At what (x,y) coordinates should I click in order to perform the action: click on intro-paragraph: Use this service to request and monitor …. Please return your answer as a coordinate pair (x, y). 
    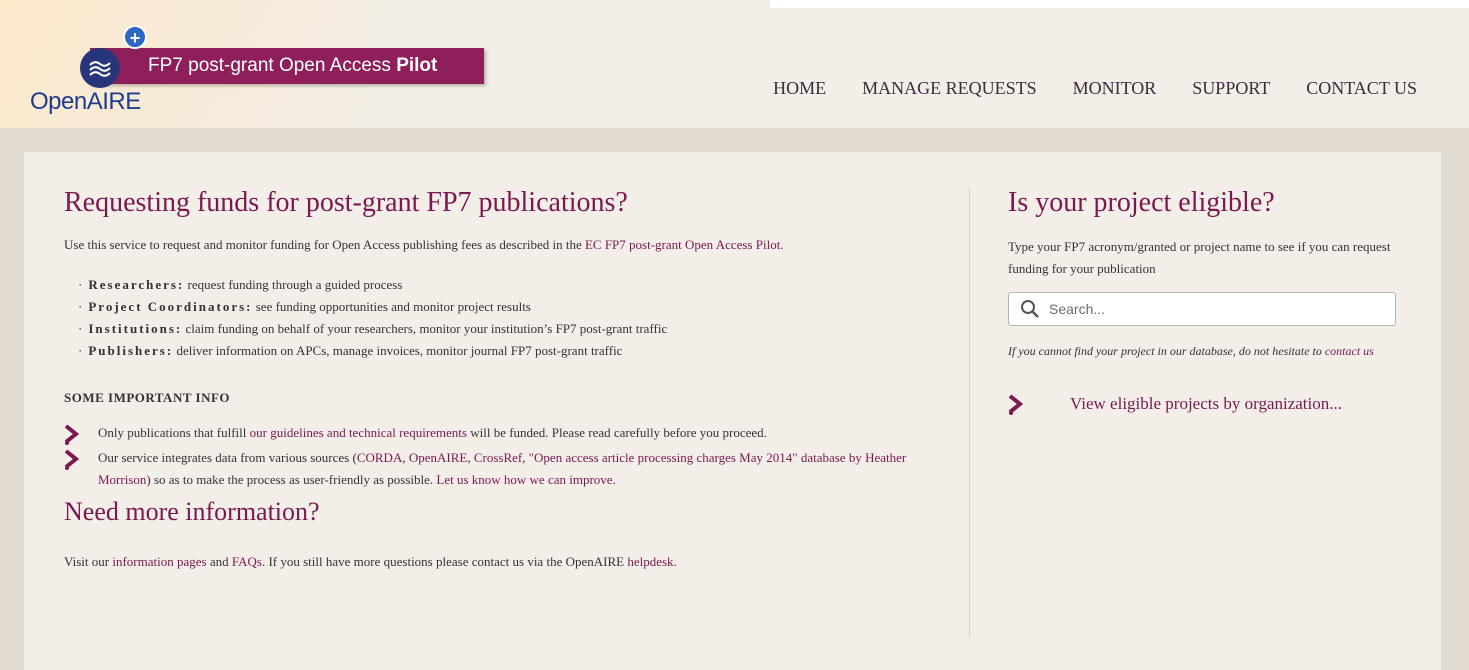
    Looking at the image, I should click on (504, 245).